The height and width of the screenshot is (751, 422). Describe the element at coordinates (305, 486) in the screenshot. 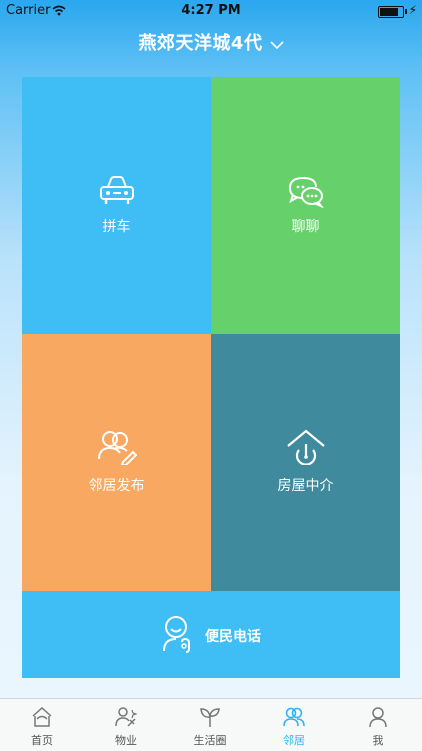

I see `real-estate-label: 房屋中介` at that location.